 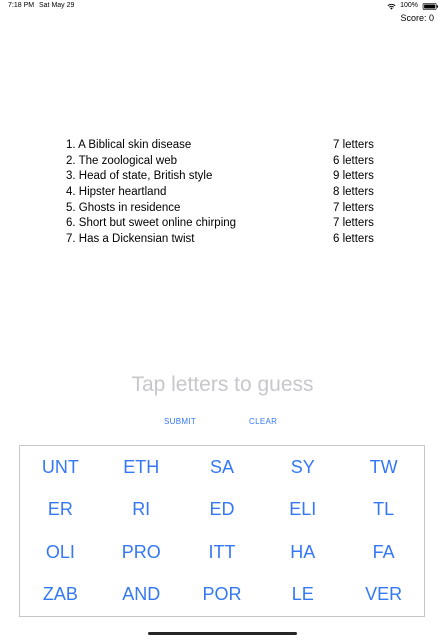 I want to click on clear-button: CLEAR, so click(x=263, y=422).